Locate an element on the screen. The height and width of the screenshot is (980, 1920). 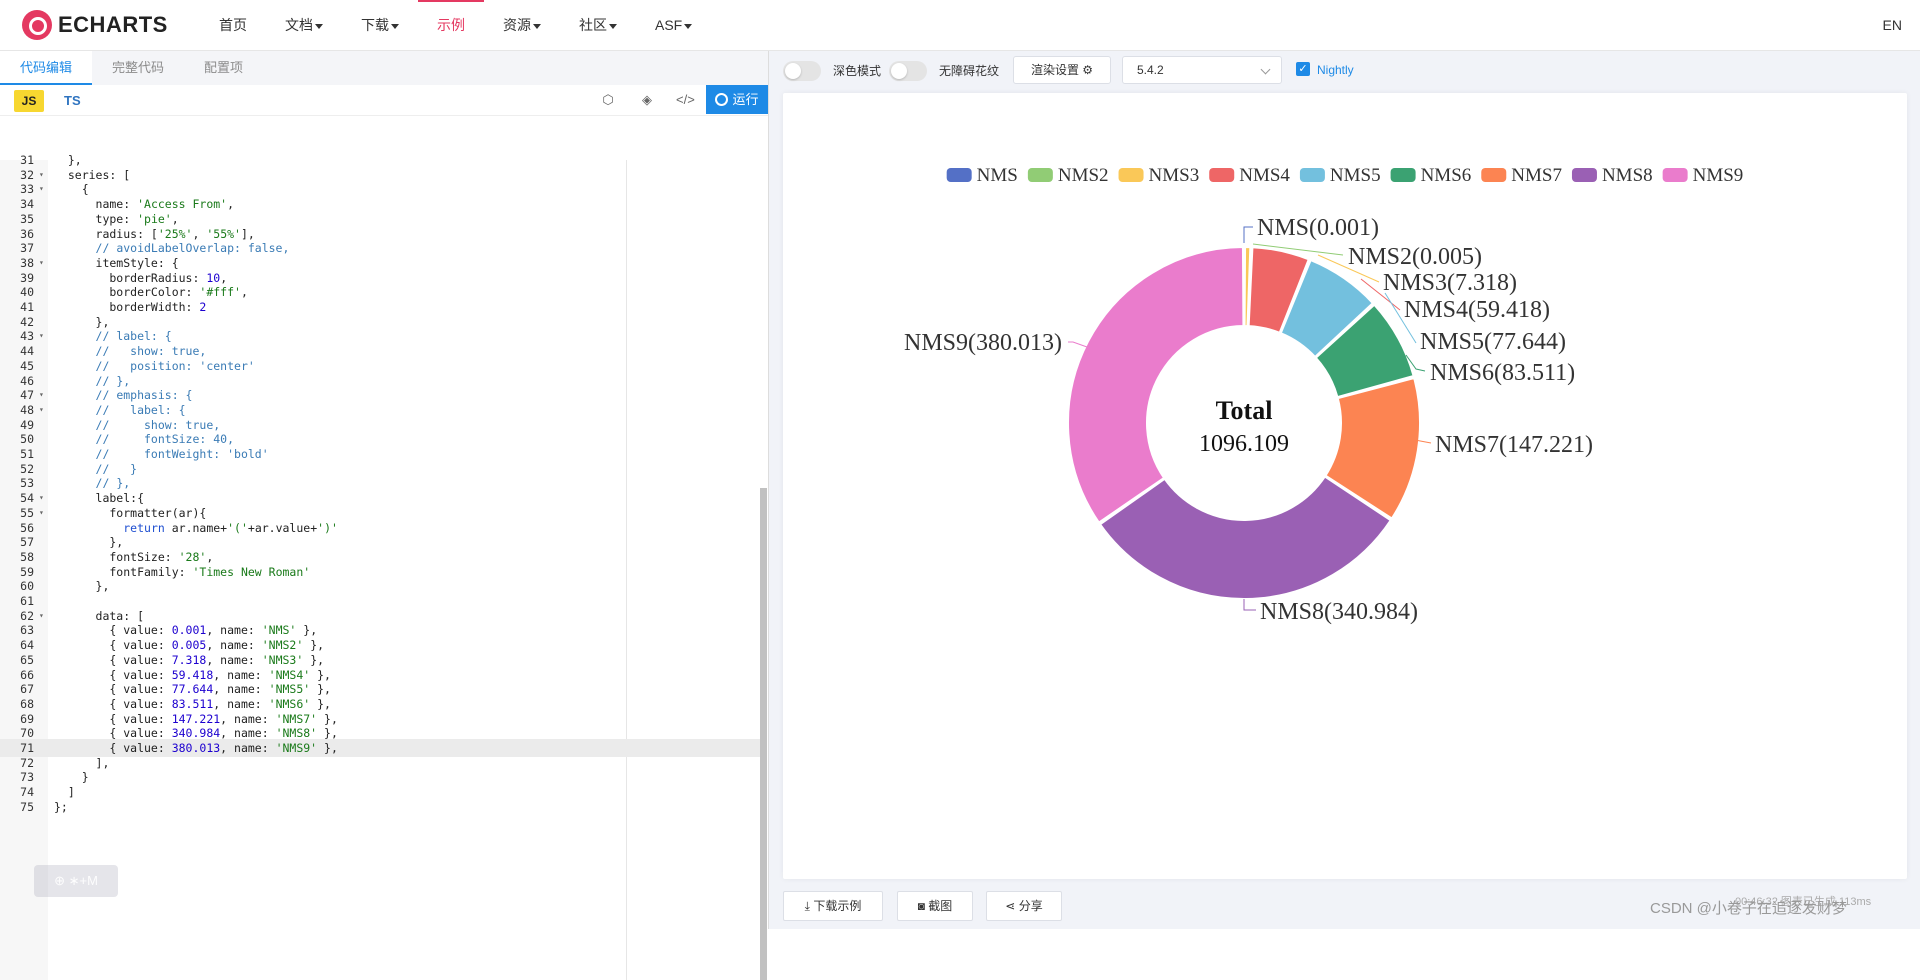
slice-label-nms3: NMS3(7.318) is located at coordinates (1450, 283).